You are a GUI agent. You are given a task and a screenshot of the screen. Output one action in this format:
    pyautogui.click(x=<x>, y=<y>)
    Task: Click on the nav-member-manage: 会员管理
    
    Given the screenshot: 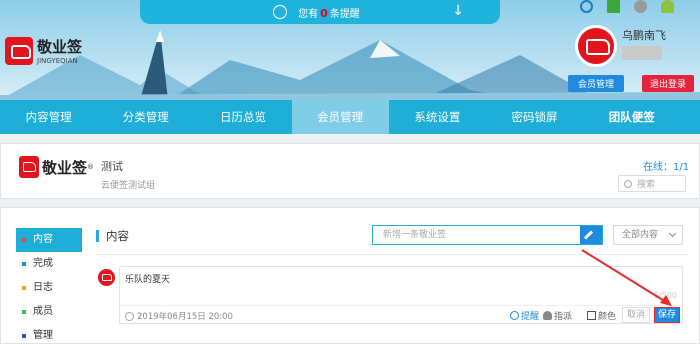 What is the action you would take?
    pyautogui.click(x=340, y=117)
    